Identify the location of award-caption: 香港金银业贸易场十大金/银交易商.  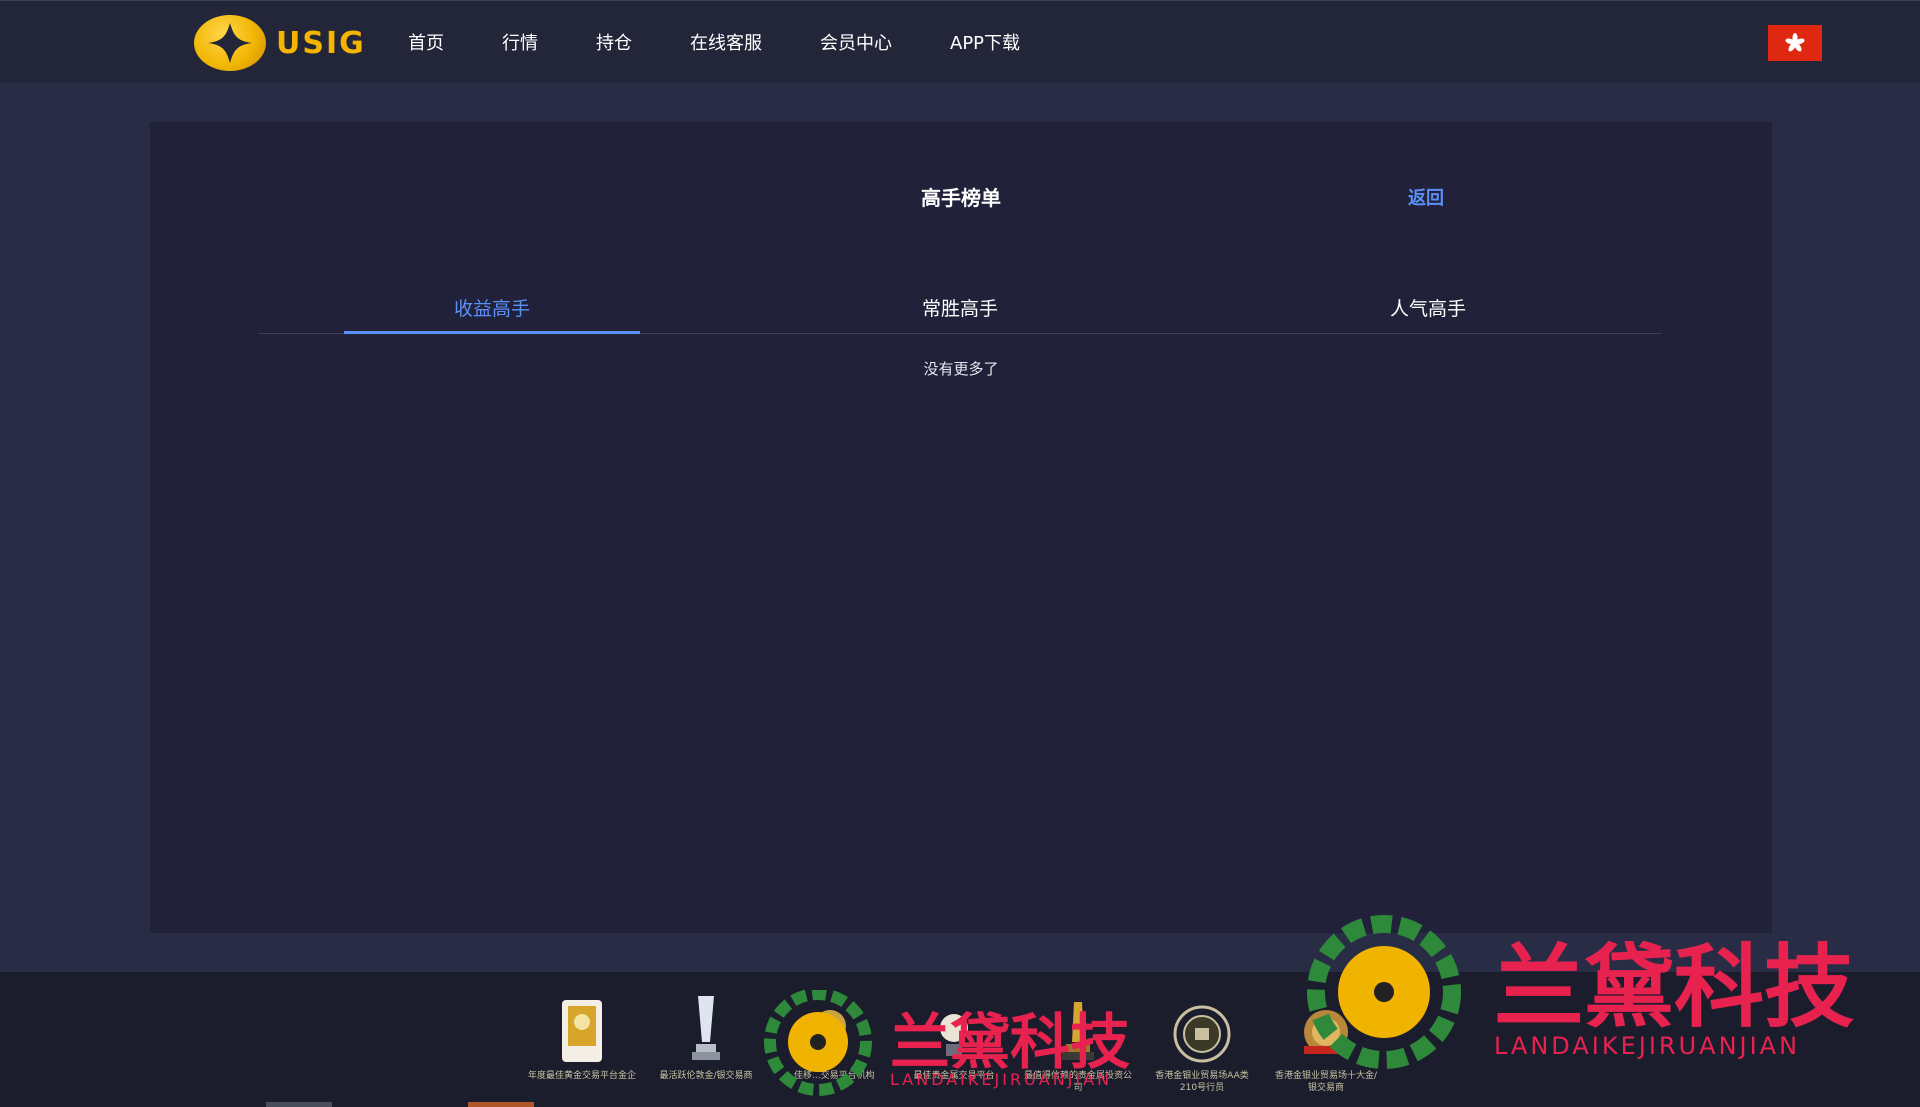
(1326, 1082).